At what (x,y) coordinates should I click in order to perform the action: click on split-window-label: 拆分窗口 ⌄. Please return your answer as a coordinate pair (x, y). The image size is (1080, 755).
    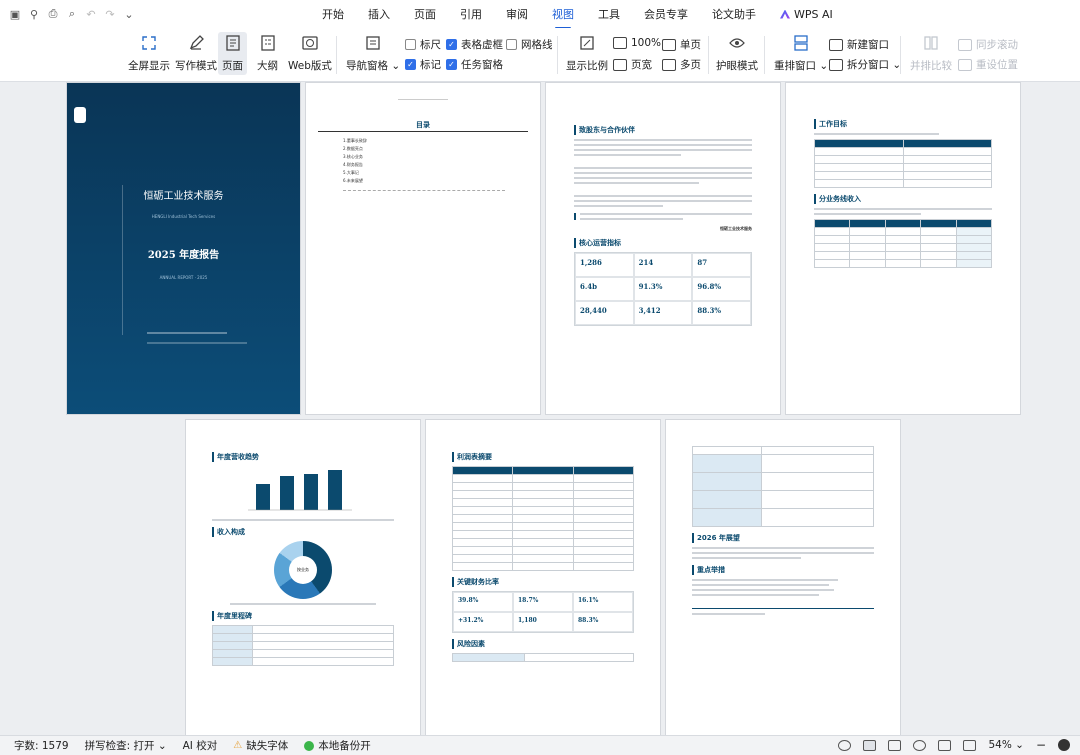
    Looking at the image, I should click on (874, 65).